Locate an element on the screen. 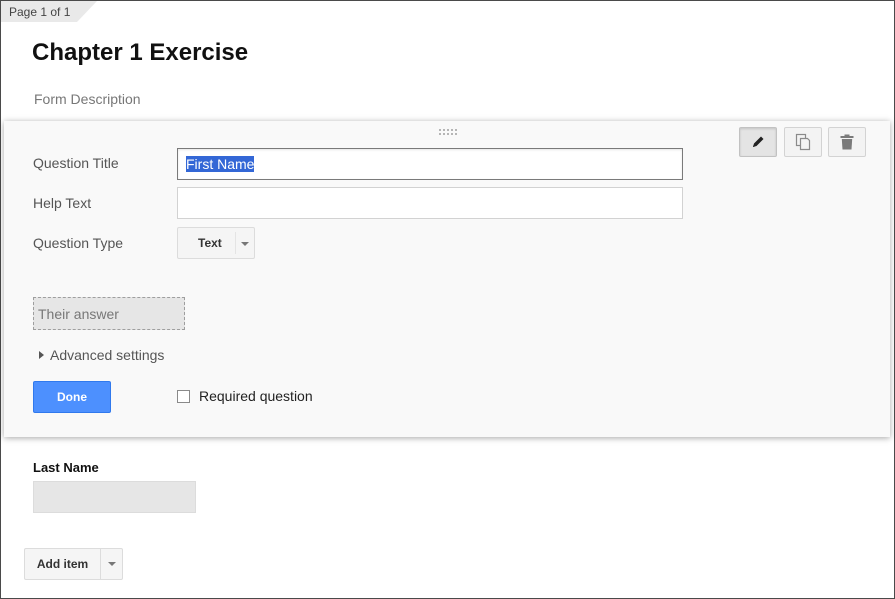 This screenshot has width=895, height=599. advanced-settings-toggle: Advanced settings is located at coordinates (101, 355).